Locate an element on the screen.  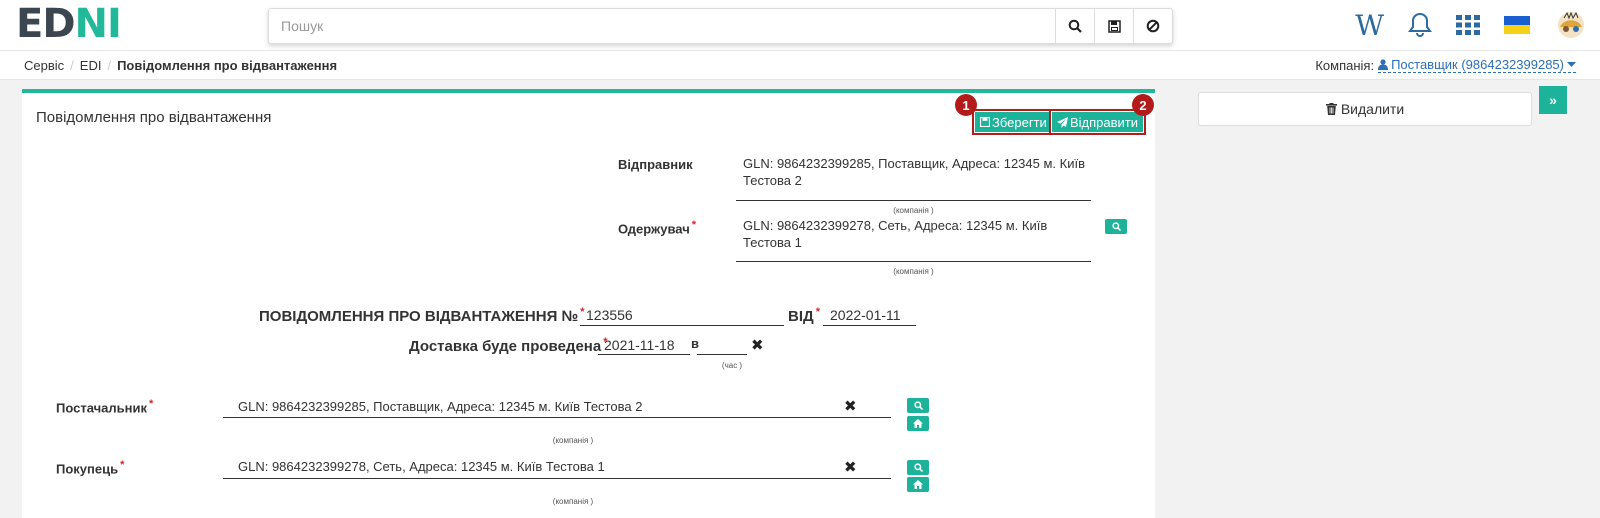
top-icons: W is located at coordinates (1471, 25).